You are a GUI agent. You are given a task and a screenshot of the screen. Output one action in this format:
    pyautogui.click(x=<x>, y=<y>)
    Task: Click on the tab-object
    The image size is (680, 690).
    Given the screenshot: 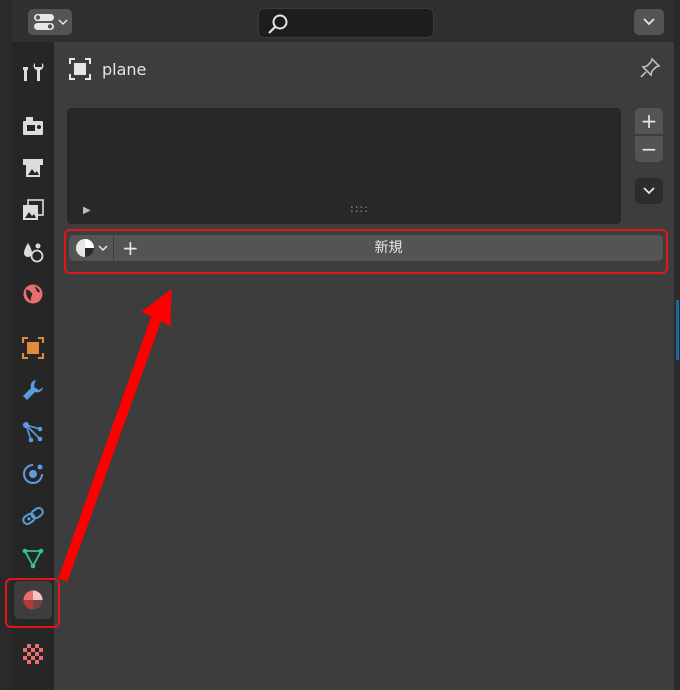 What is the action you would take?
    pyautogui.click(x=33, y=348)
    